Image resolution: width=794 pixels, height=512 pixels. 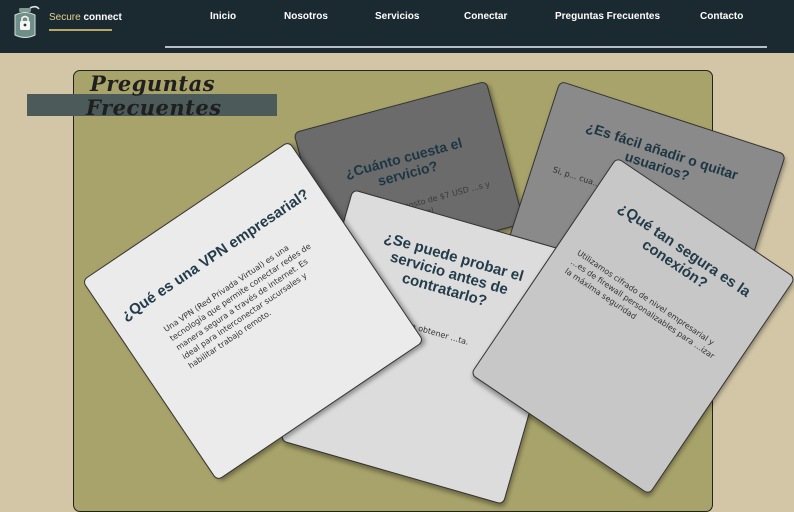 I want to click on nav-link-nosotros: Nosotros, so click(x=306, y=16).